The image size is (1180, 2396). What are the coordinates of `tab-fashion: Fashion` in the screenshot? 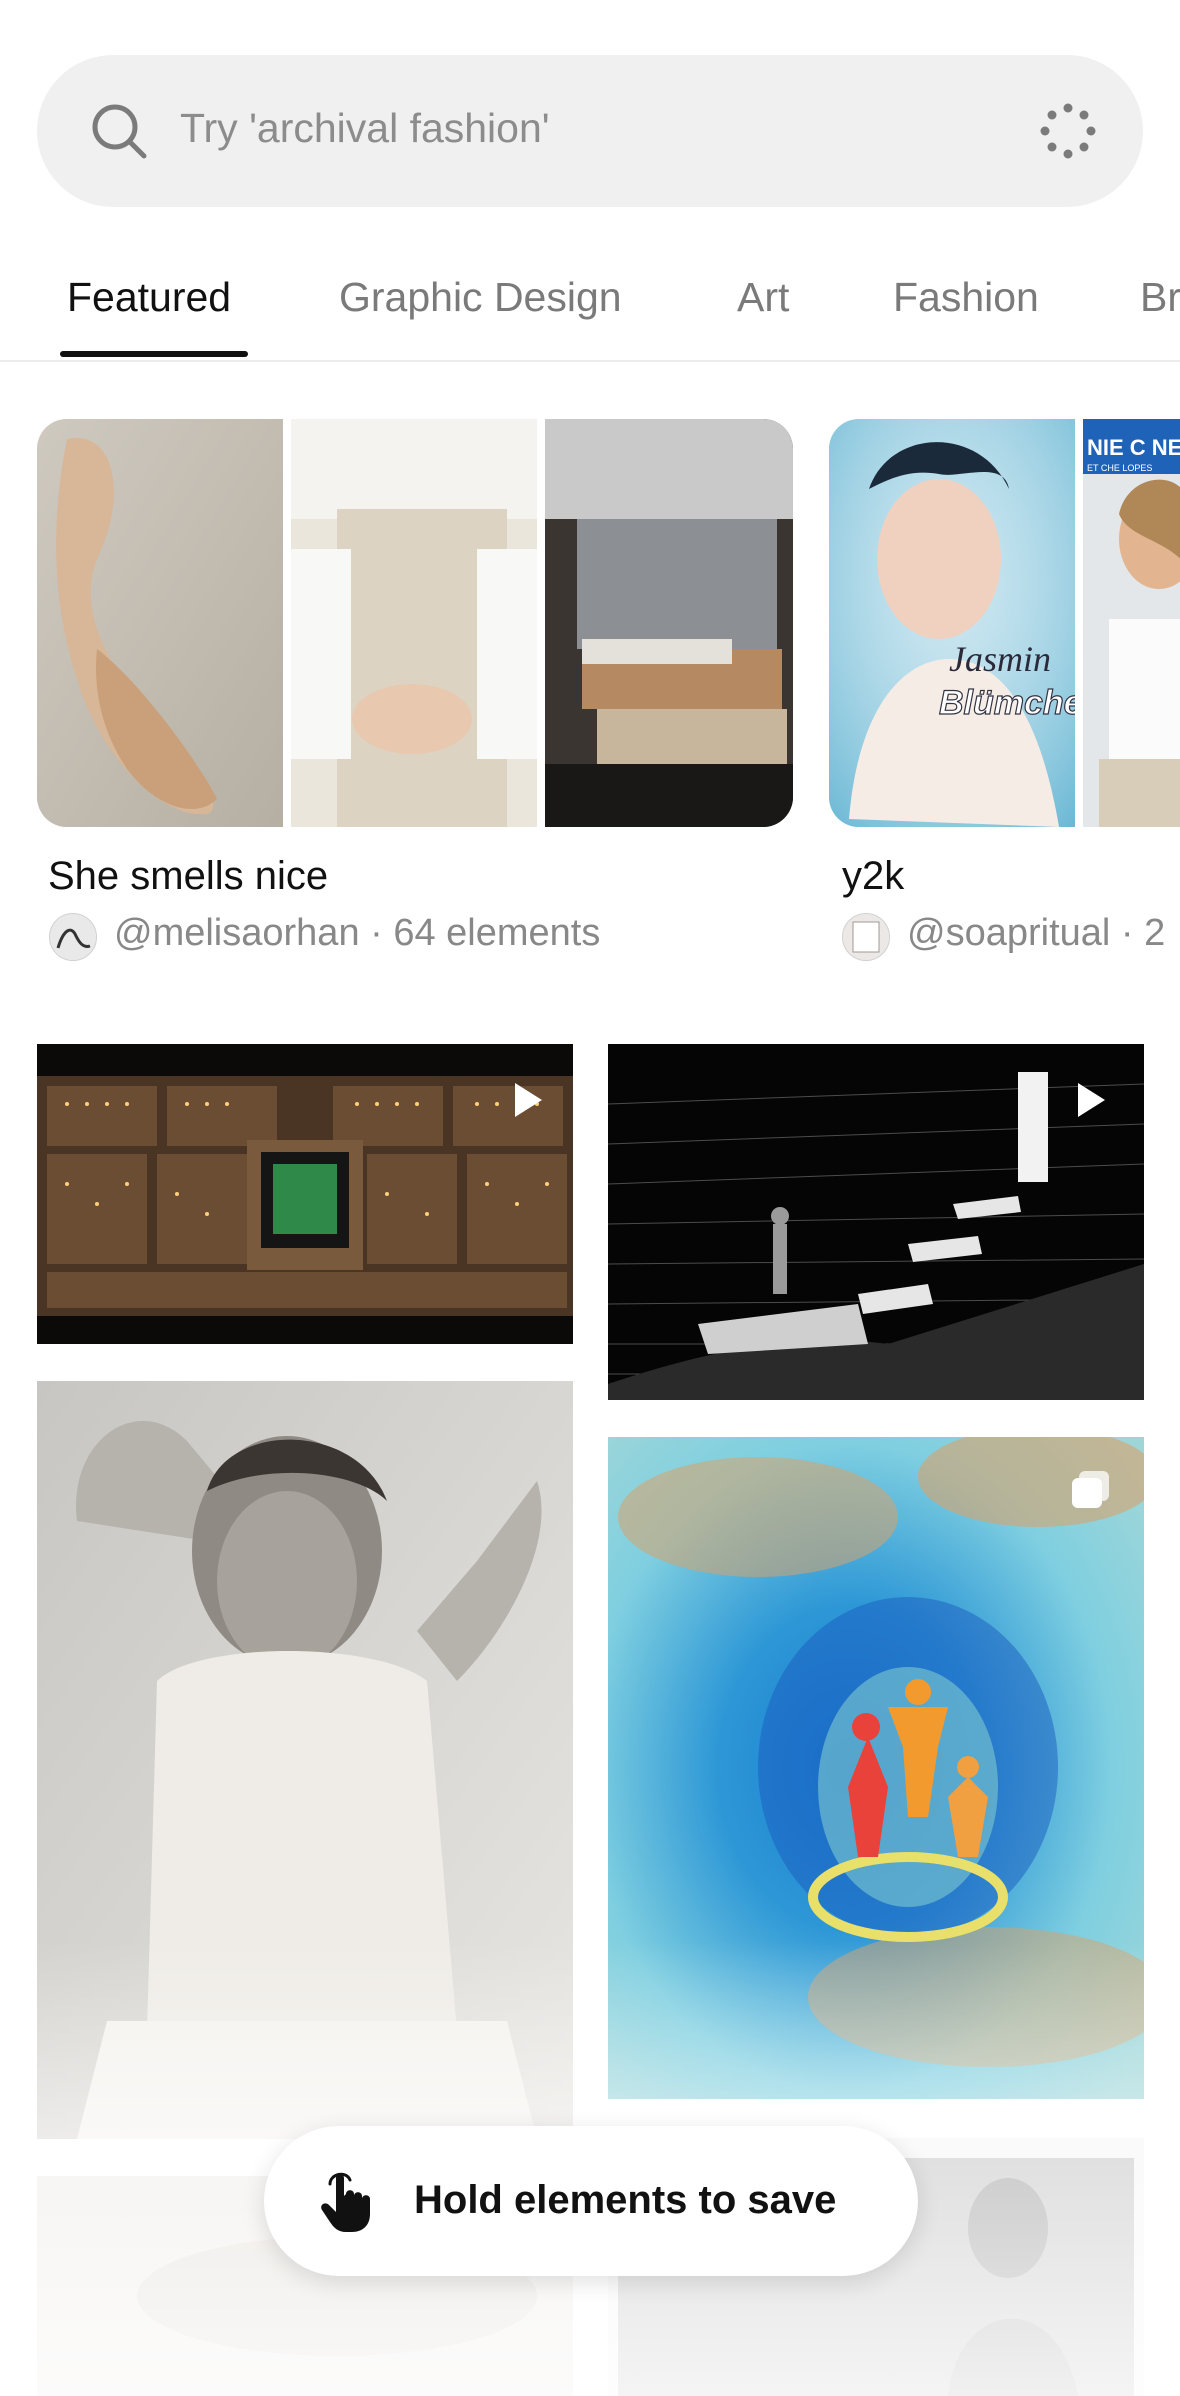 It's located at (966, 297).